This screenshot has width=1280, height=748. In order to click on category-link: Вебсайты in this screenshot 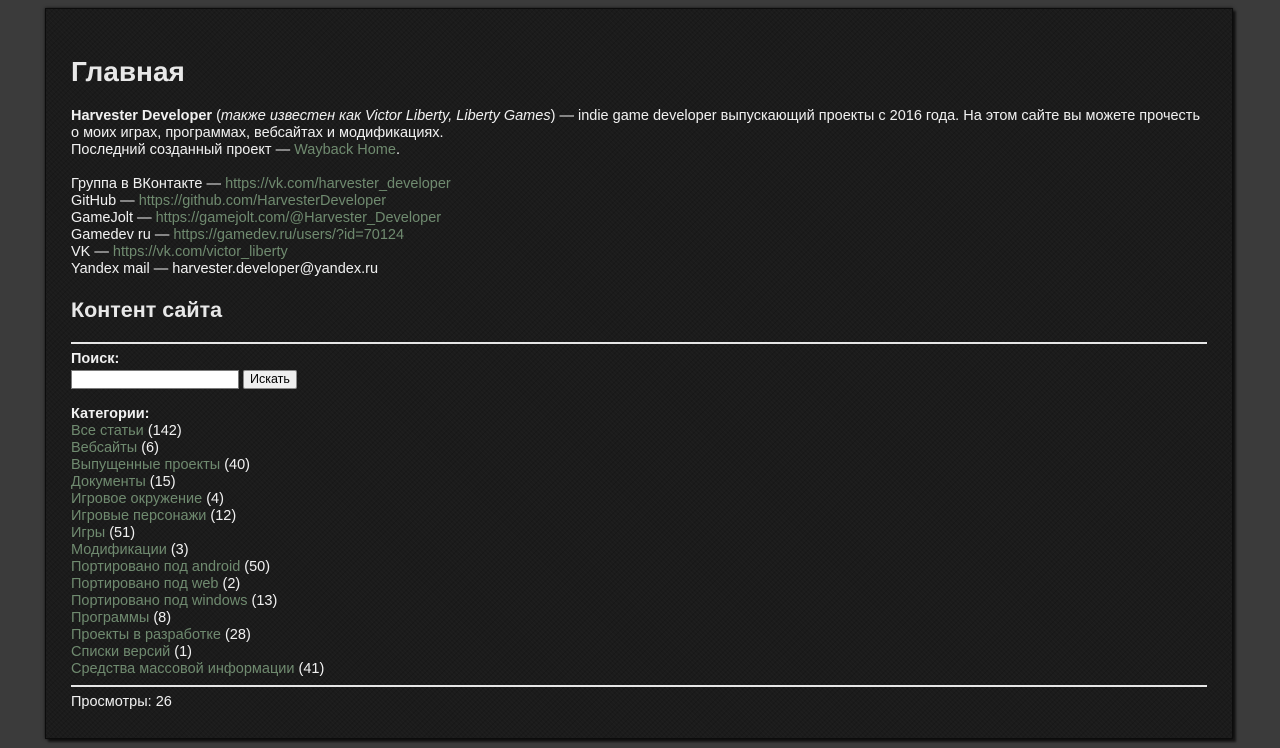, I will do `click(104, 448)`.